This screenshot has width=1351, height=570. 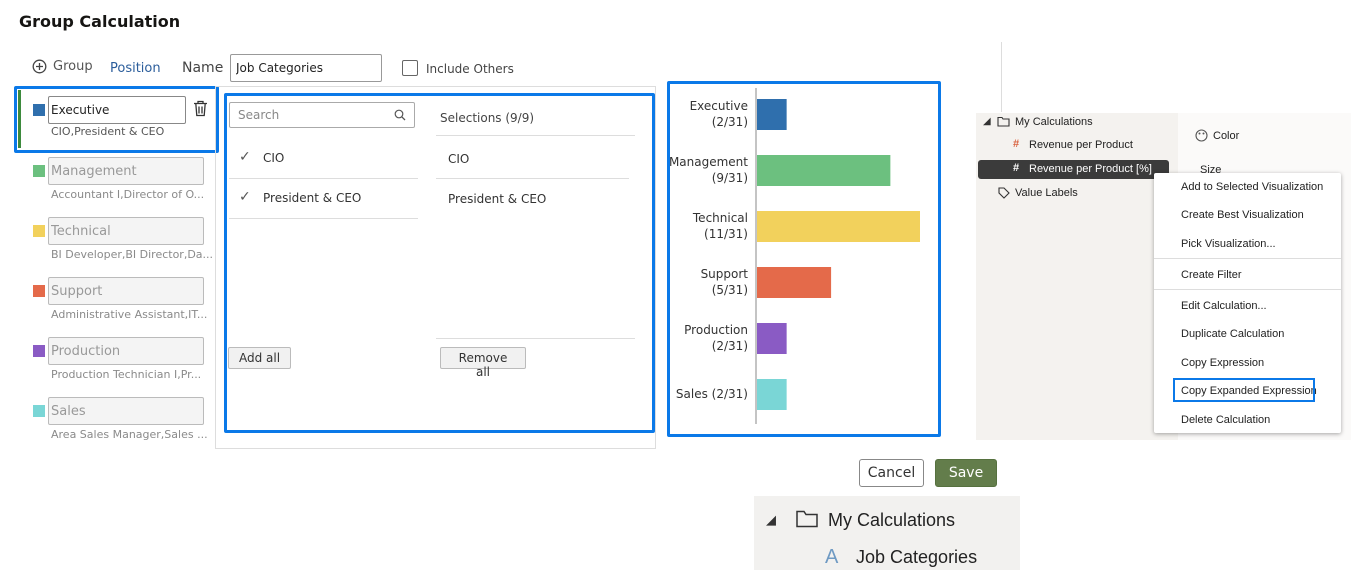 I want to click on include-others-label: Include Others, so click(x=470, y=69).